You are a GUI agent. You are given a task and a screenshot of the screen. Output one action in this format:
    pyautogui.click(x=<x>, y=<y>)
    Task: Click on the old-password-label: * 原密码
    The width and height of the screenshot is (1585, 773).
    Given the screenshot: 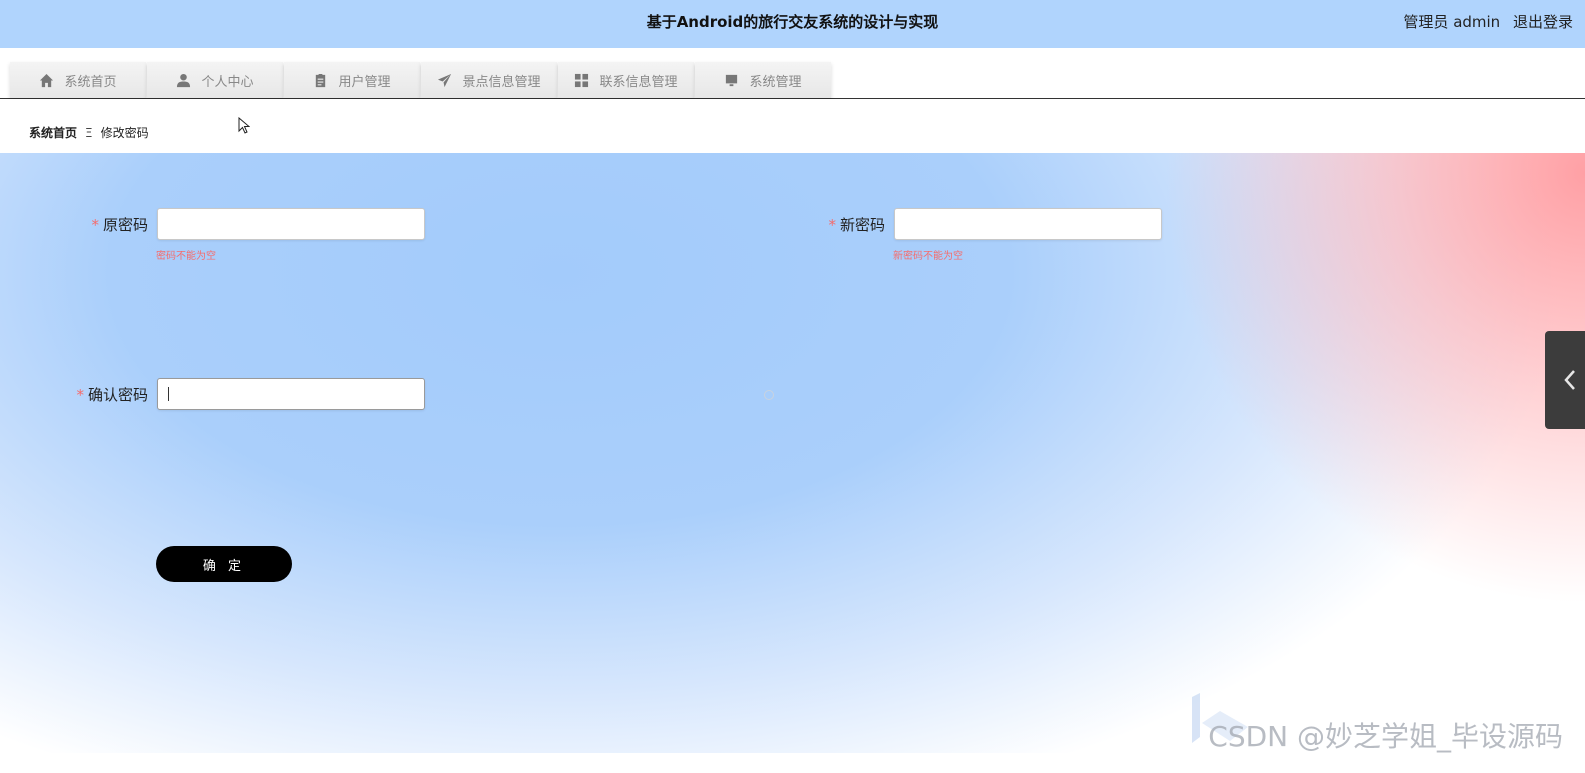 What is the action you would take?
    pyautogui.click(x=99, y=225)
    